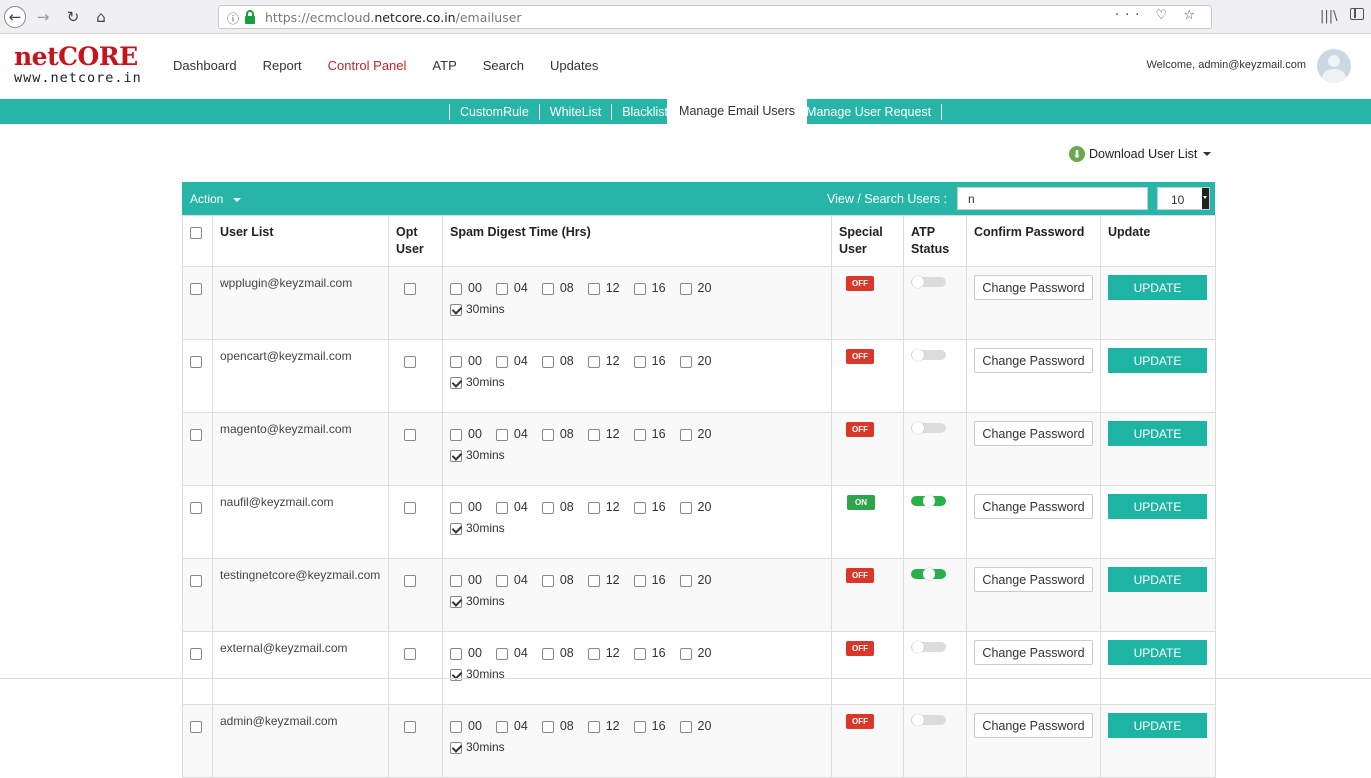  I want to click on avatar, so click(1334, 66).